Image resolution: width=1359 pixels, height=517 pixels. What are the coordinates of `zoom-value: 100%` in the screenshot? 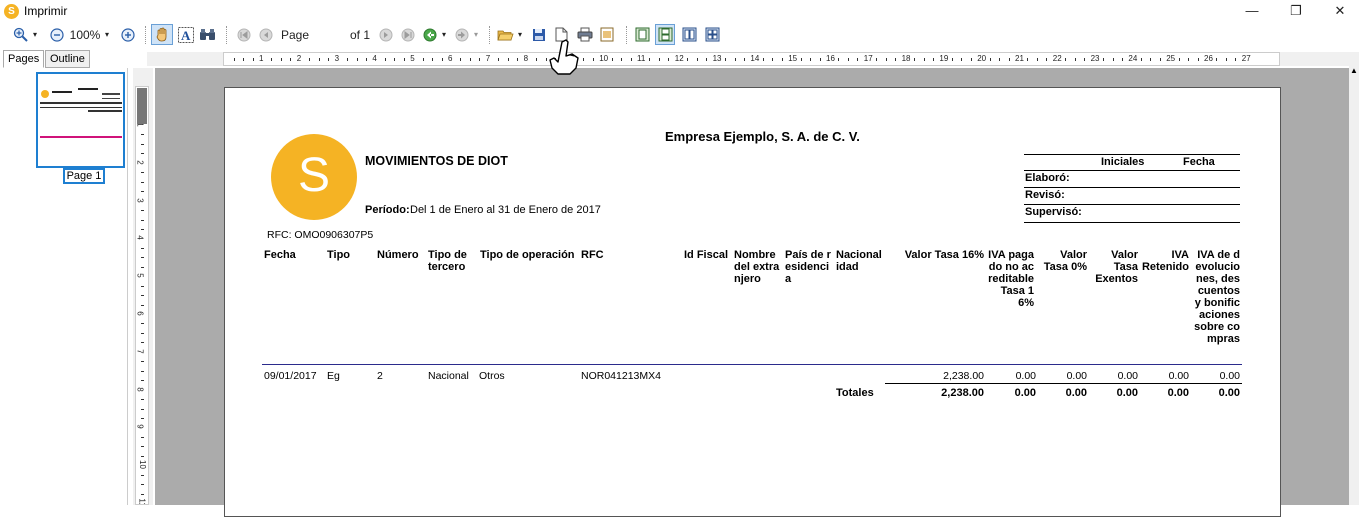 It's located at (85, 35).